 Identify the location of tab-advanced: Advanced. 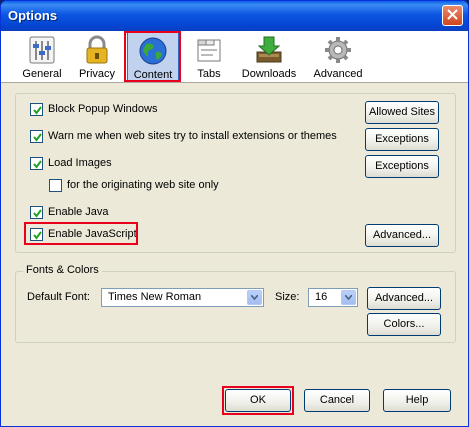
(338, 56).